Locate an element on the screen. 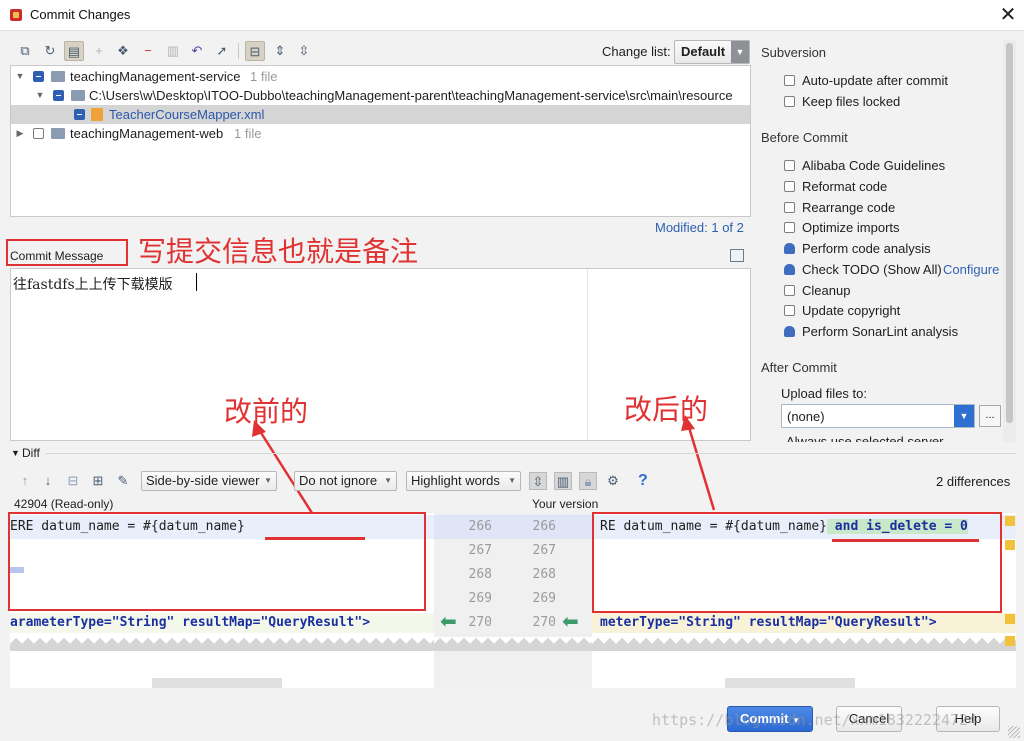 This screenshot has height=741, width=1024. partial-option-clip: Always use selected server is located at coordinates (891, 437).